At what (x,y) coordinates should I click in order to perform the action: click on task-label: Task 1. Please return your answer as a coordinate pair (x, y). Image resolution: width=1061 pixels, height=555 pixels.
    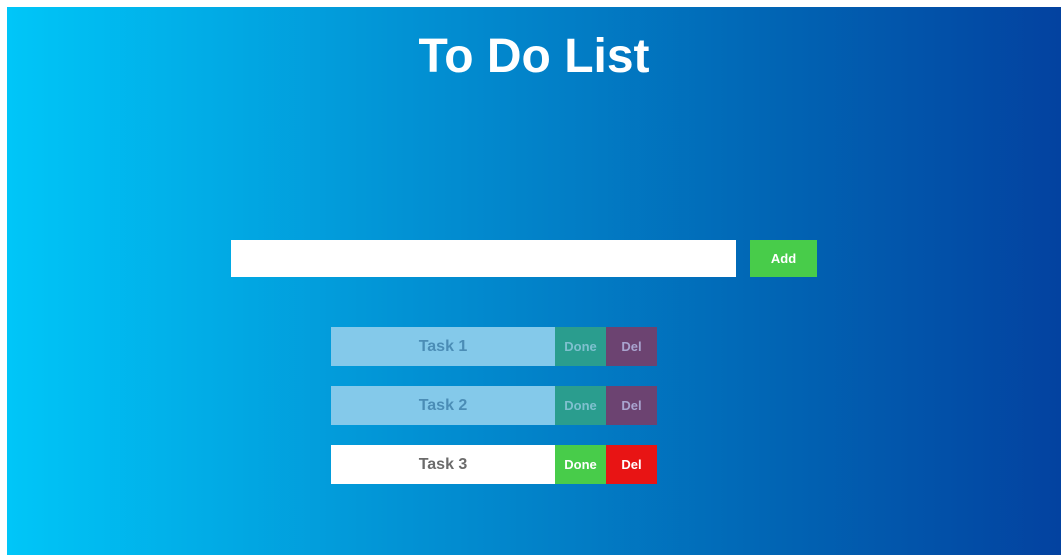
    Looking at the image, I should click on (443, 346).